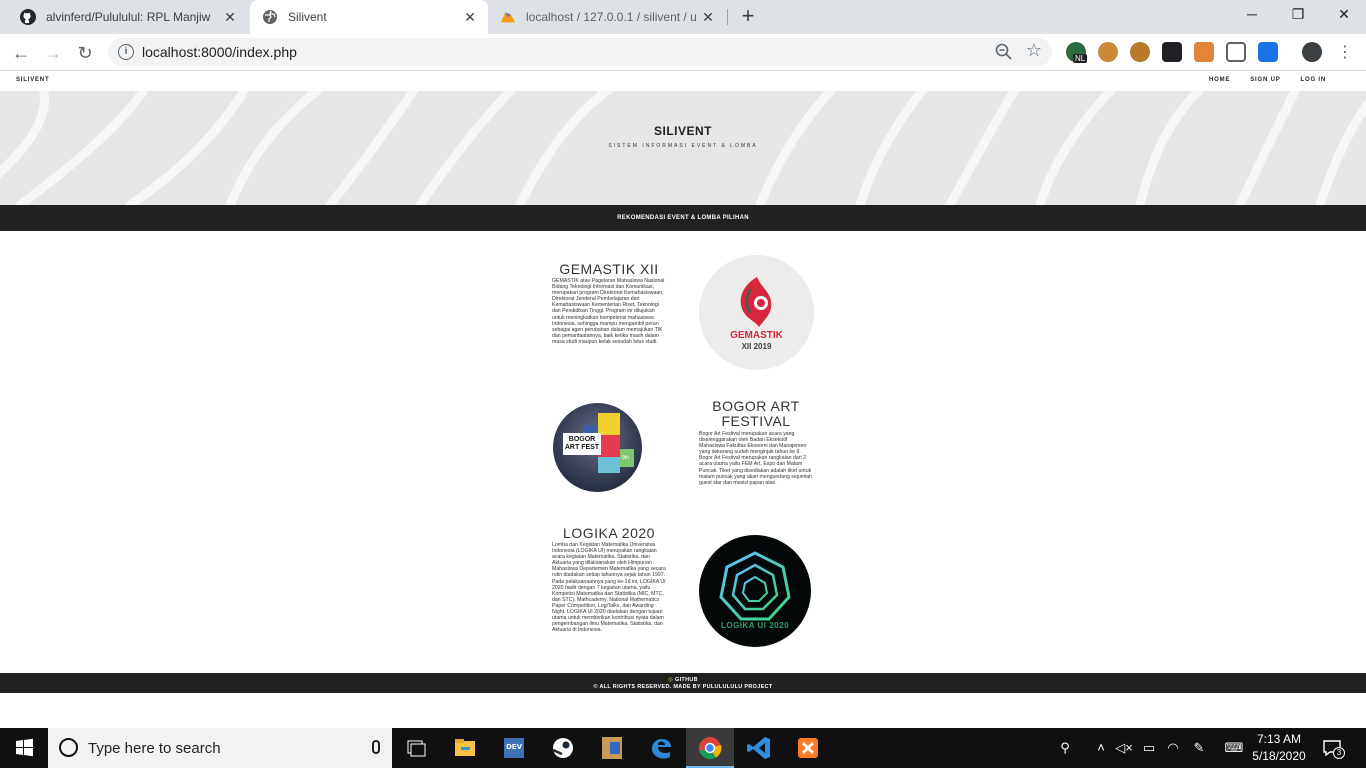  What do you see at coordinates (1065, 748) in the screenshot?
I see `people-icon: ⚲` at bounding box center [1065, 748].